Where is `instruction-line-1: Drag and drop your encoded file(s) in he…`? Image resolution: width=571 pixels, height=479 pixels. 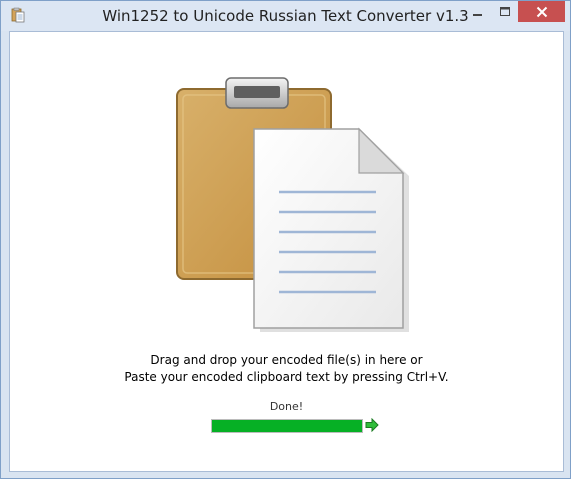
instruction-line-1: Drag and drop your encoded file(s) in he… is located at coordinates (286, 360).